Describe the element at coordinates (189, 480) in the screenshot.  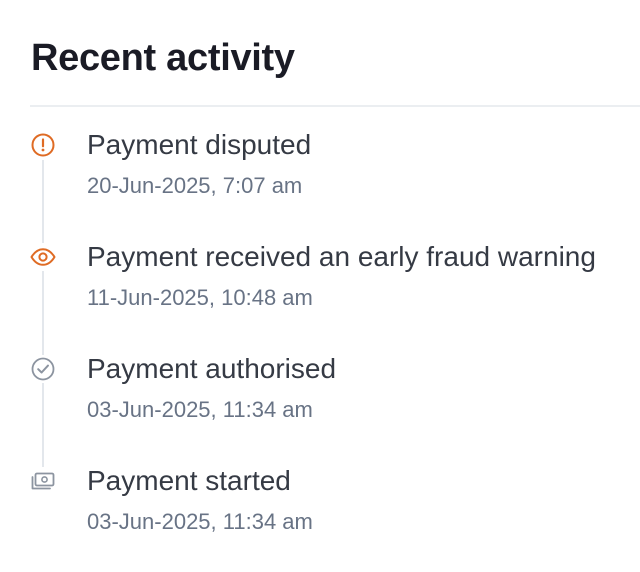
I see `activity-title: Payment started` at that location.